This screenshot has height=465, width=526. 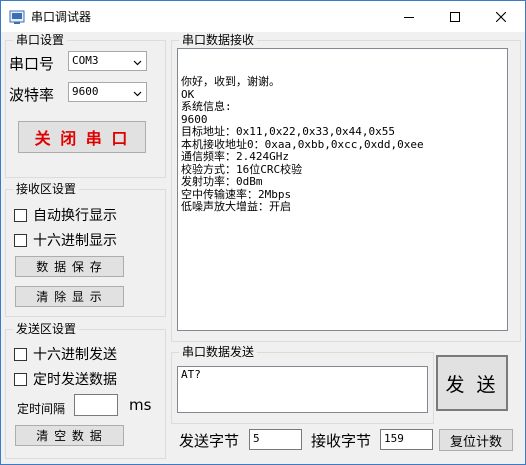 What do you see at coordinates (236, 206) in the screenshot?
I see `receive-line: 低噪声放大增益：开启` at bounding box center [236, 206].